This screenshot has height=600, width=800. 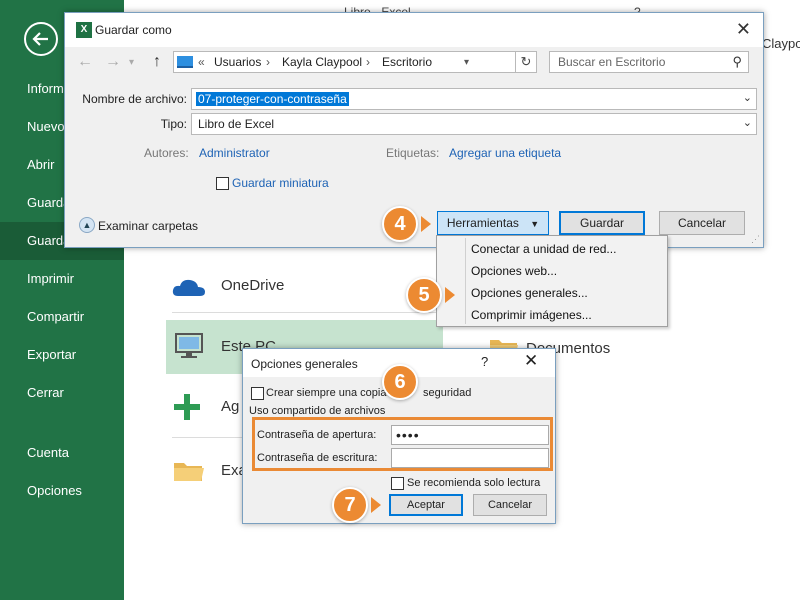 What do you see at coordinates (326, 393) in the screenshot?
I see `backup-label: Crear siempre una copia` at bounding box center [326, 393].